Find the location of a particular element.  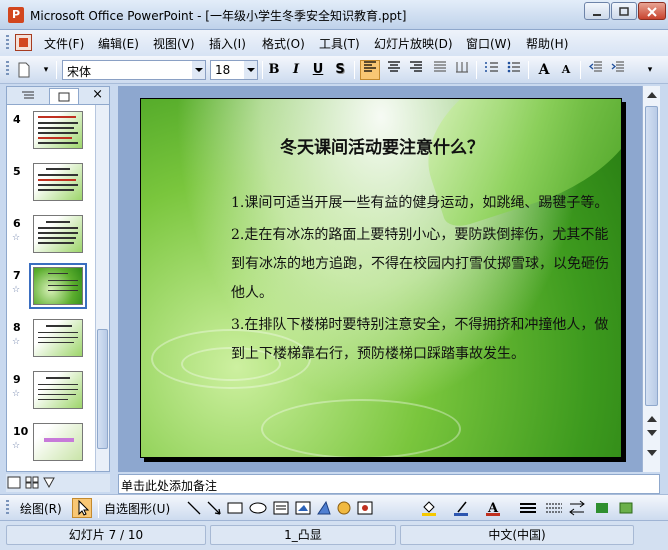

editor-scrollbar is located at coordinates (651, 279).